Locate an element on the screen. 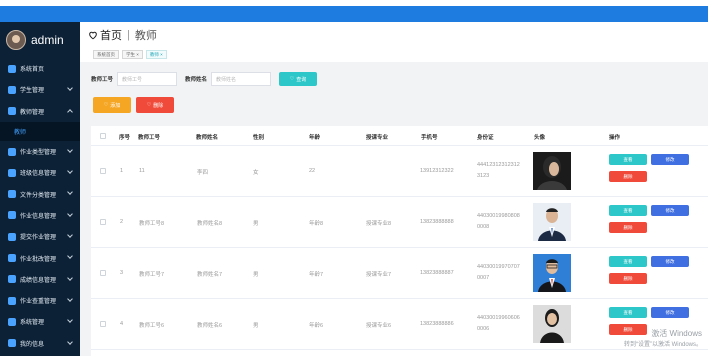 The width and height of the screenshot is (708, 356). search-button-label: 查询 is located at coordinates (301, 79).